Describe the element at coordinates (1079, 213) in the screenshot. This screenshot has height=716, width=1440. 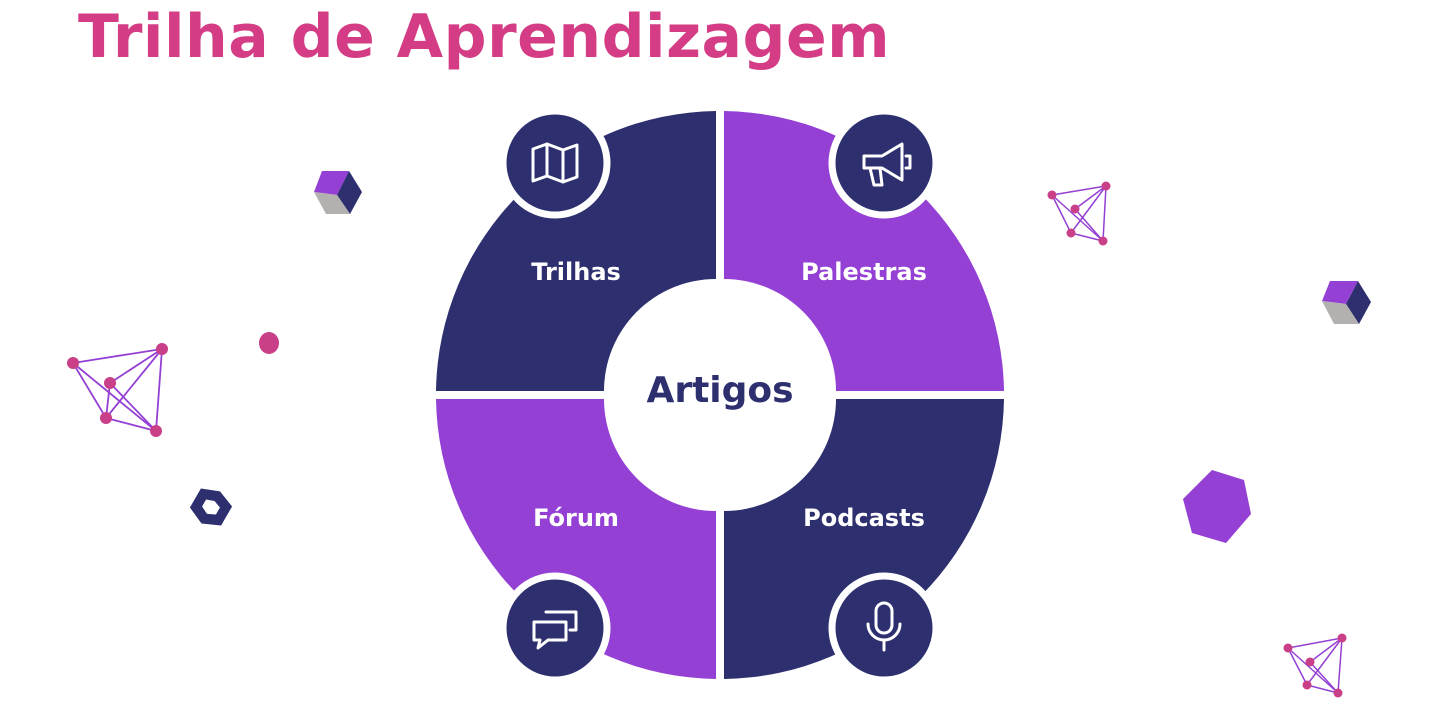
I see `network-decoration-top-right` at that location.